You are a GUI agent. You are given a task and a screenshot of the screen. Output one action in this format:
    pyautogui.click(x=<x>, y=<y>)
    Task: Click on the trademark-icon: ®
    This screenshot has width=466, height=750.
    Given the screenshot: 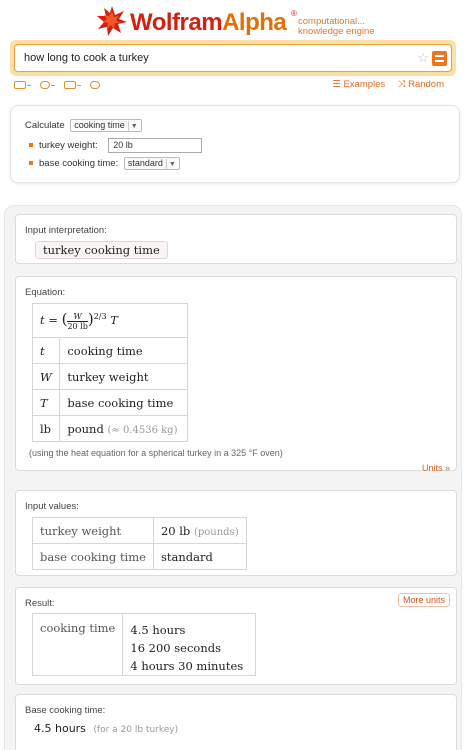 What is the action you would take?
    pyautogui.click(x=294, y=13)
    